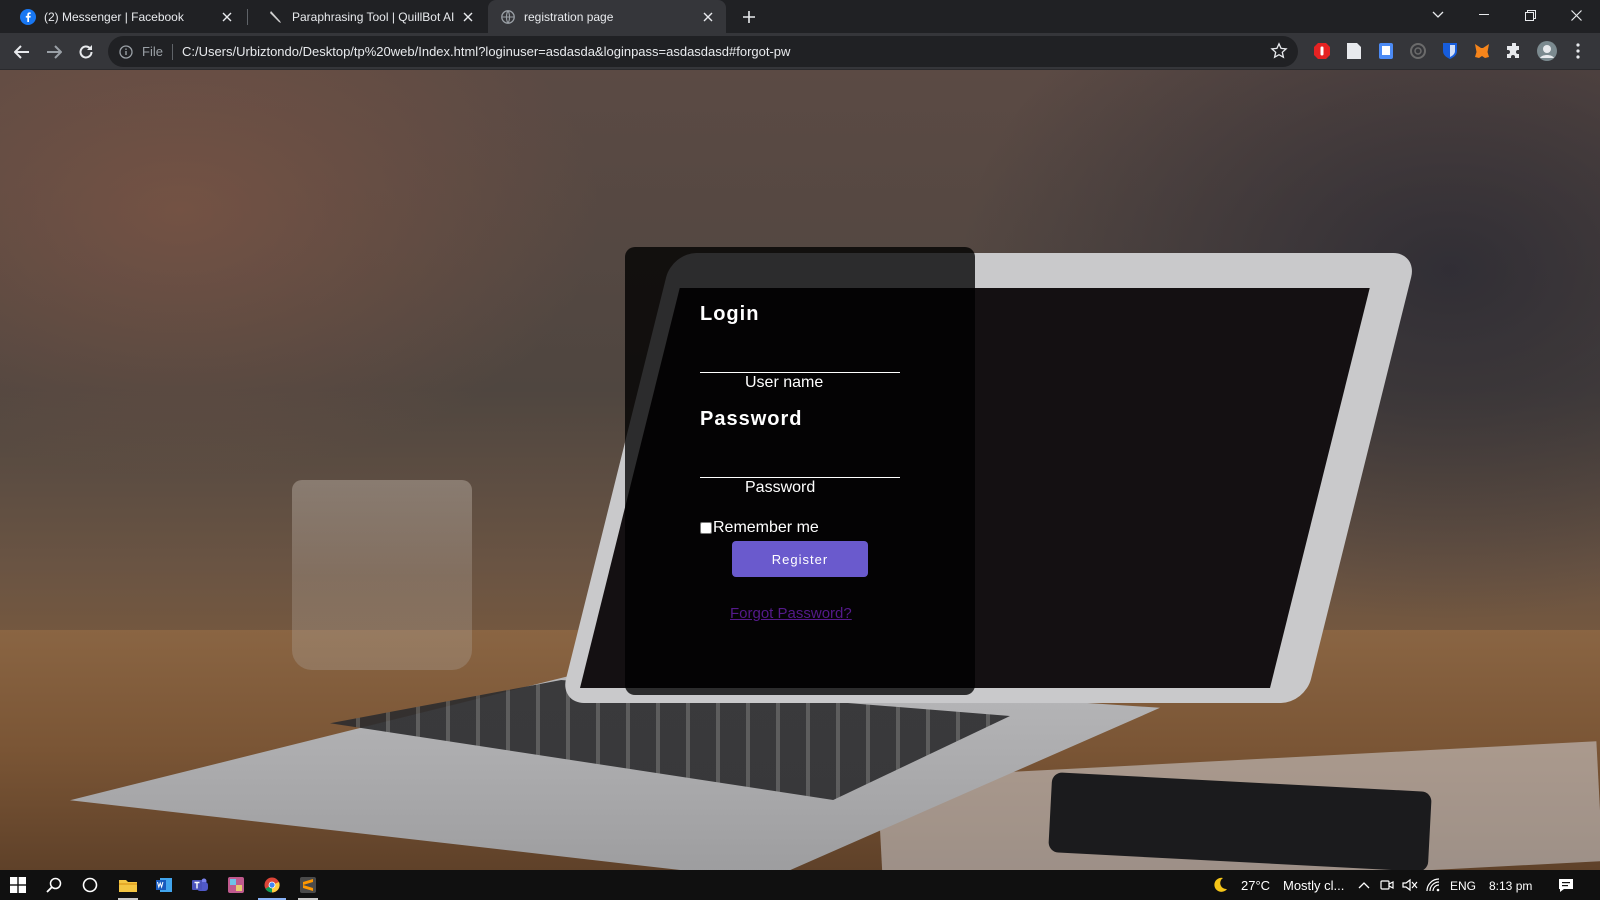 The image size is (1600, 900). I want to click on info-icon, so click(126, 52).